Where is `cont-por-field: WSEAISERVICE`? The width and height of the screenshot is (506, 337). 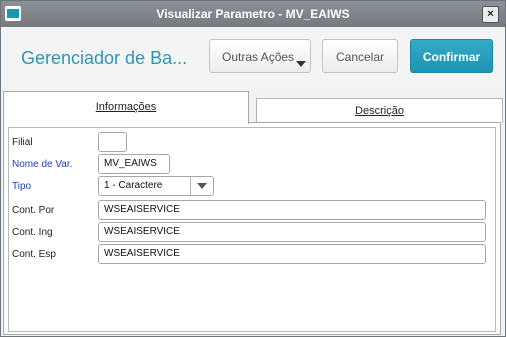 cont-por-field: WSEAISERVICE is located at coordinates (292, 210).